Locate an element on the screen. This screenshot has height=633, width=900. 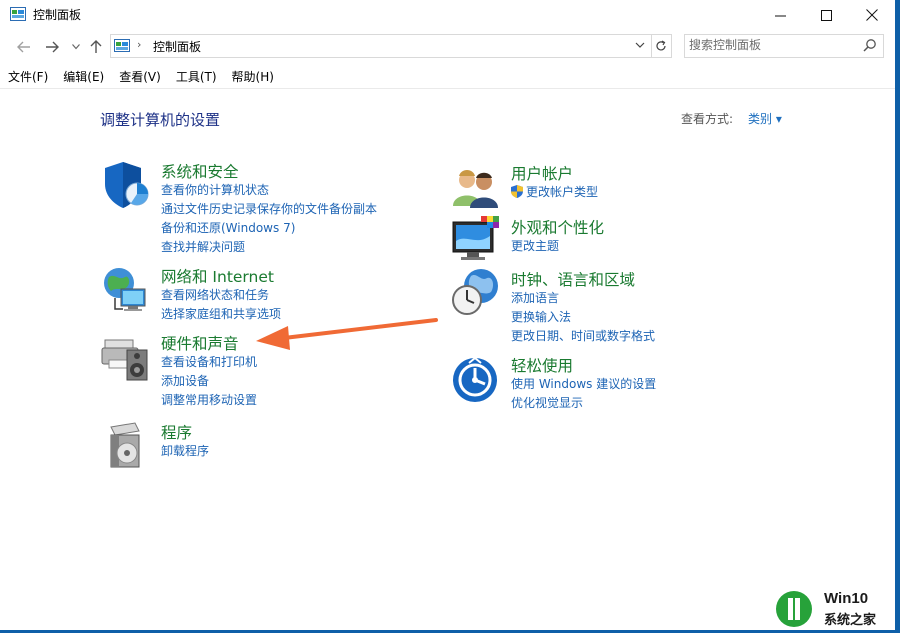
close-icon is located at coordinates (872, 15).